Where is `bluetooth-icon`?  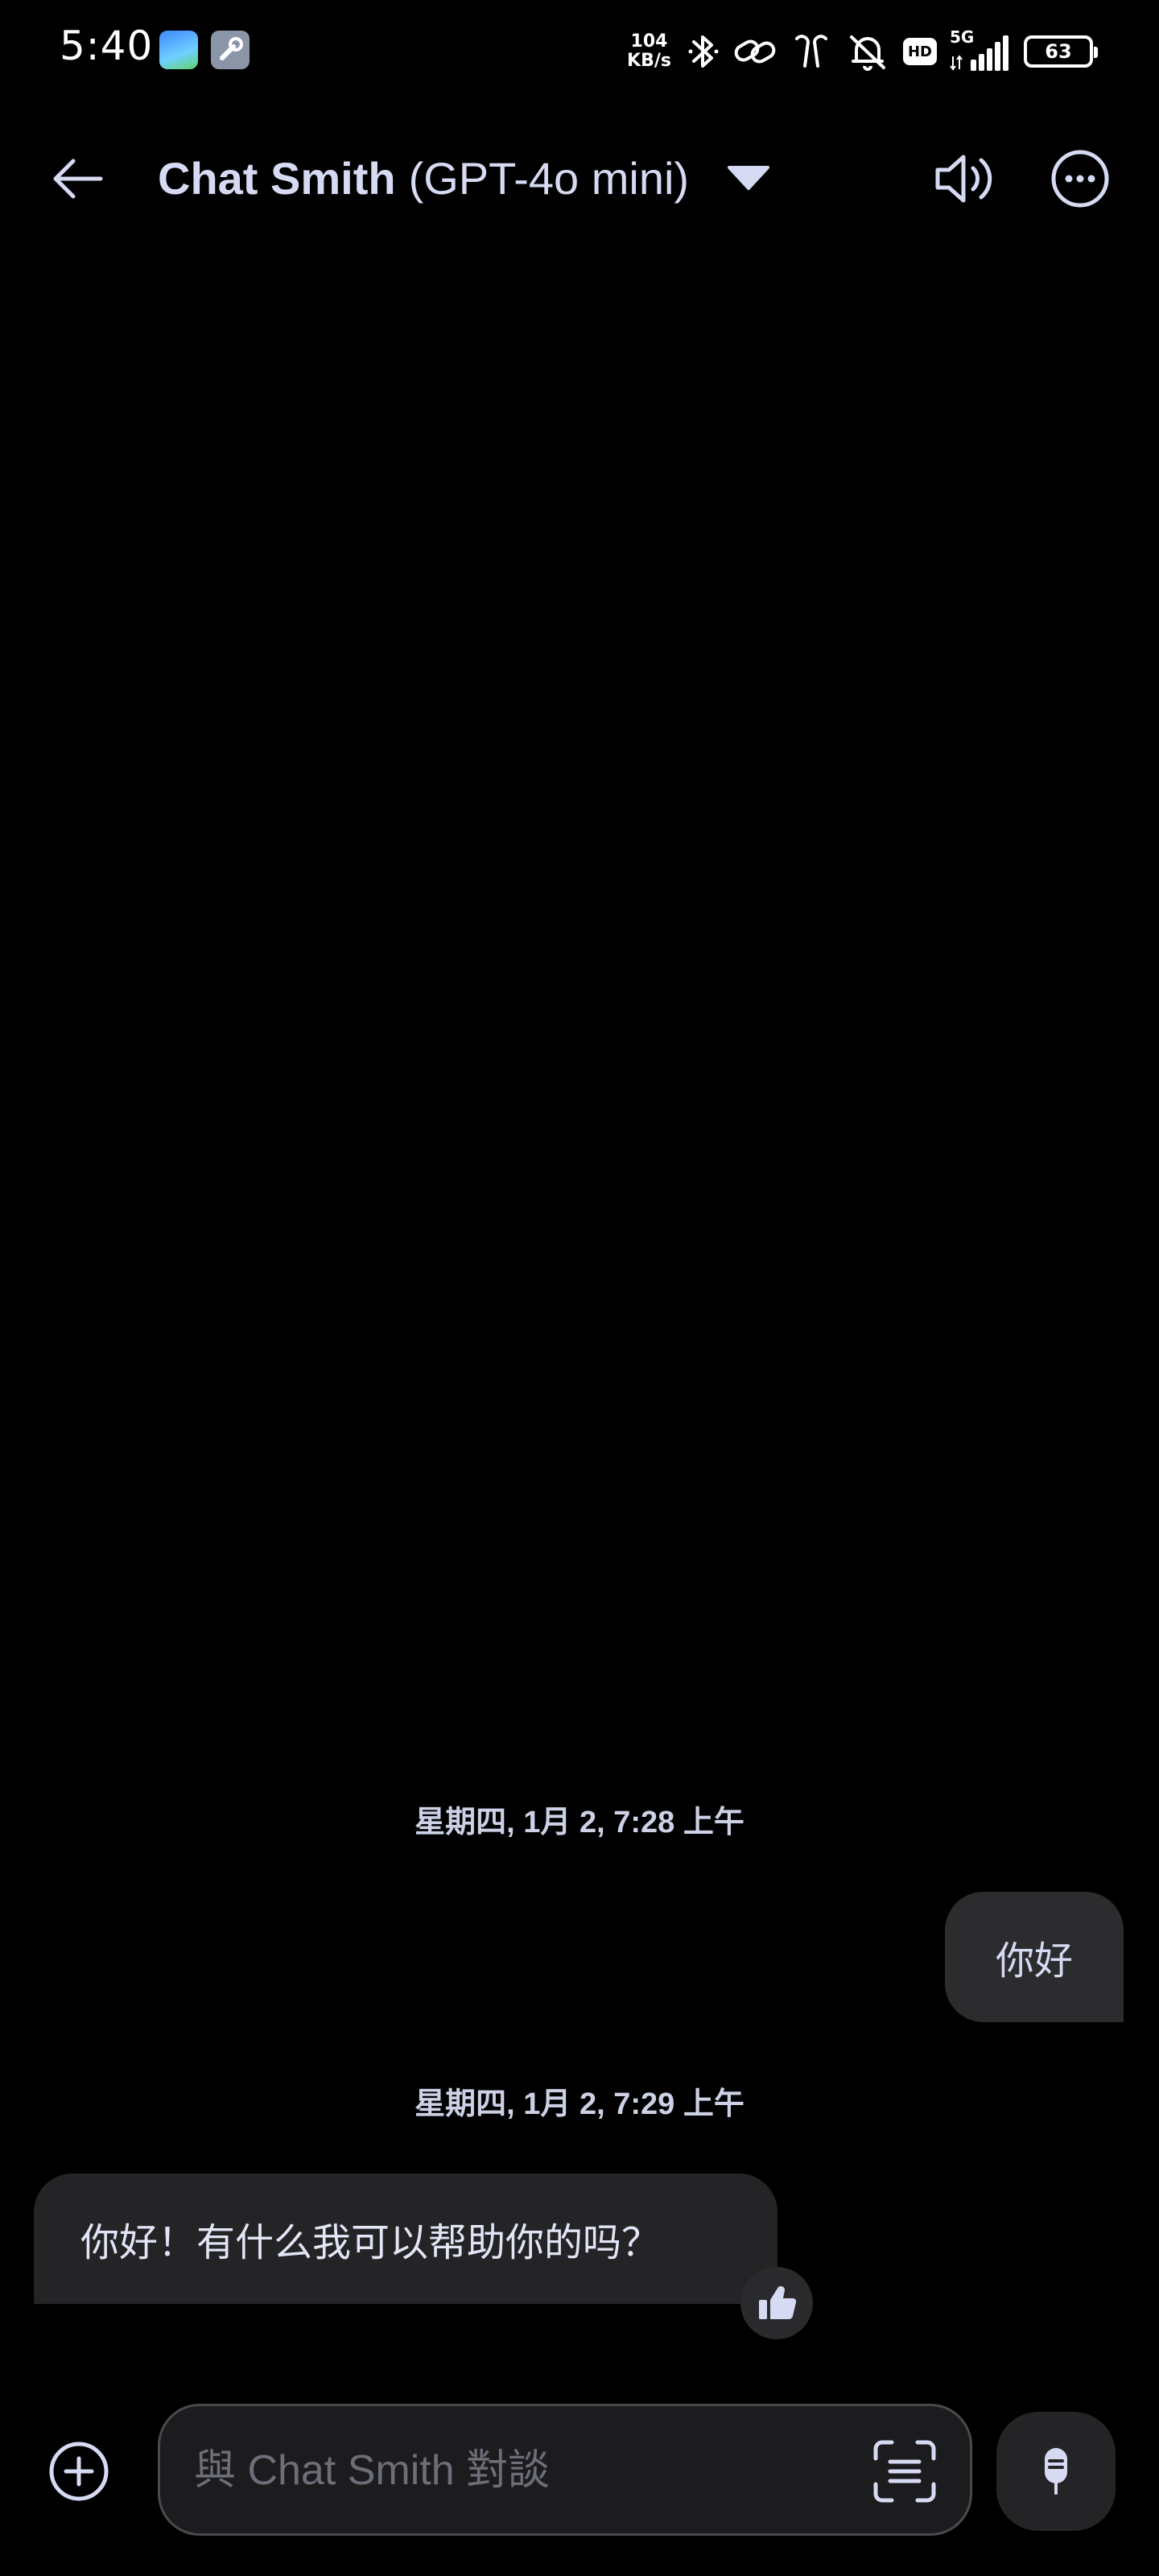 bluetooth-icon is located at coordinates (703, 51).